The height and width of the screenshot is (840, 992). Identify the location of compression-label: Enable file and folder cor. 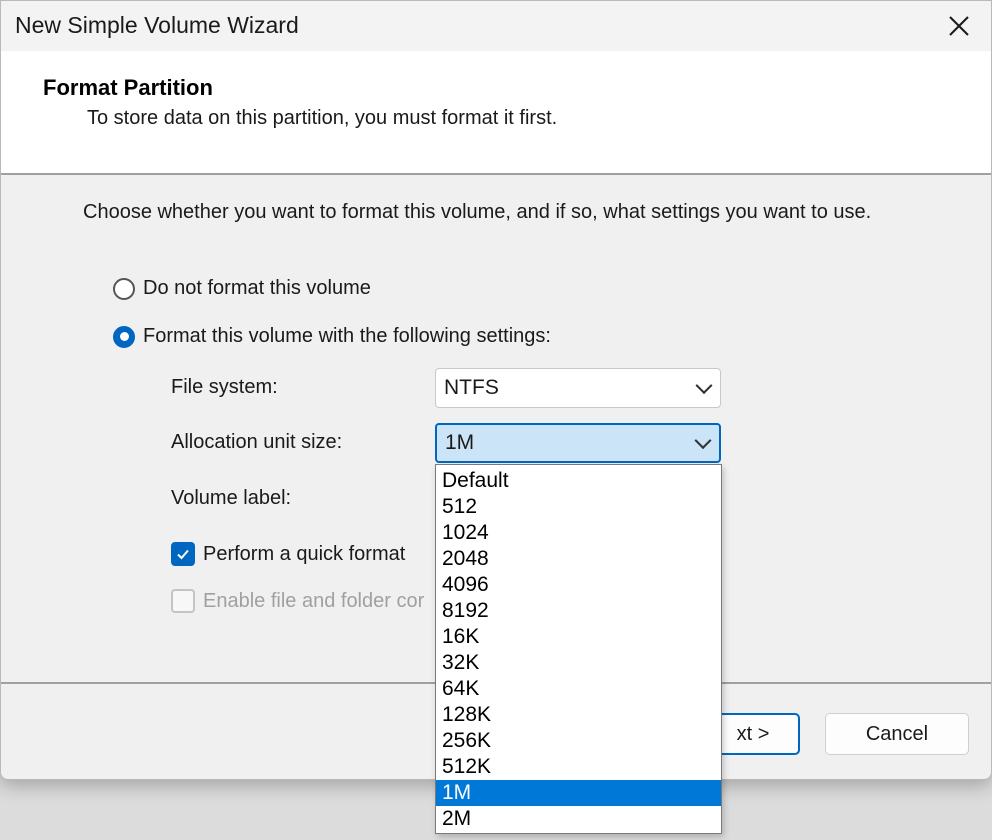
(314, 600).